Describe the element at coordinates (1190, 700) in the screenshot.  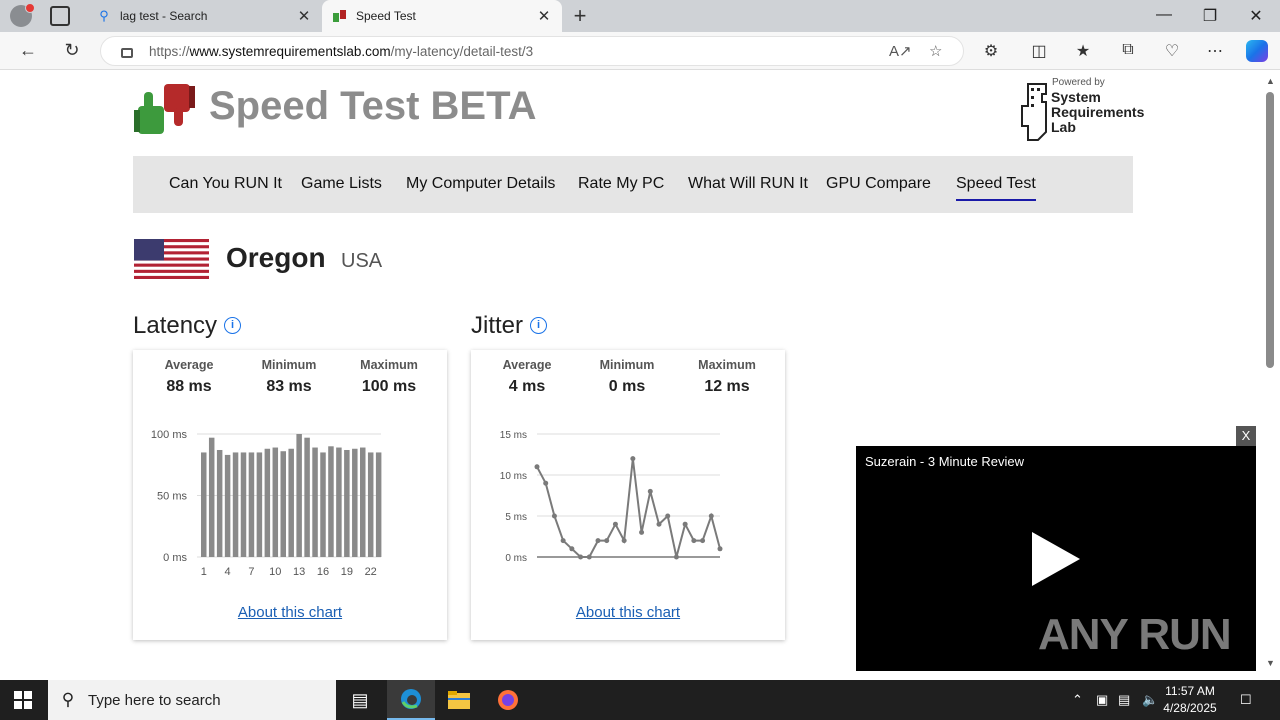
I see `taskbar-clock: 11:57 AM 4/28/2025` at that location.